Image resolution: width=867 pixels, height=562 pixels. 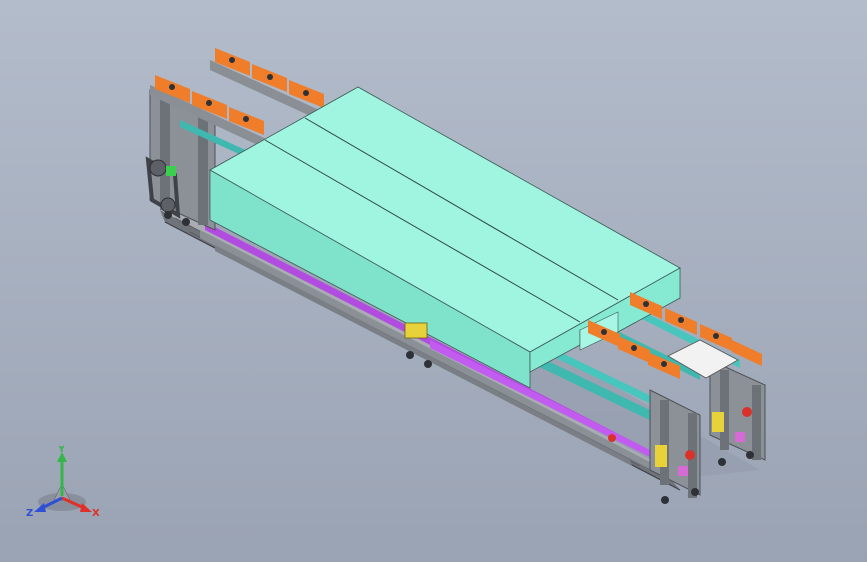 What do you see at coordinates (86, 507) in the screenshot?
I see `x-axis-arrow-icon` at bounding box center [86, 507].